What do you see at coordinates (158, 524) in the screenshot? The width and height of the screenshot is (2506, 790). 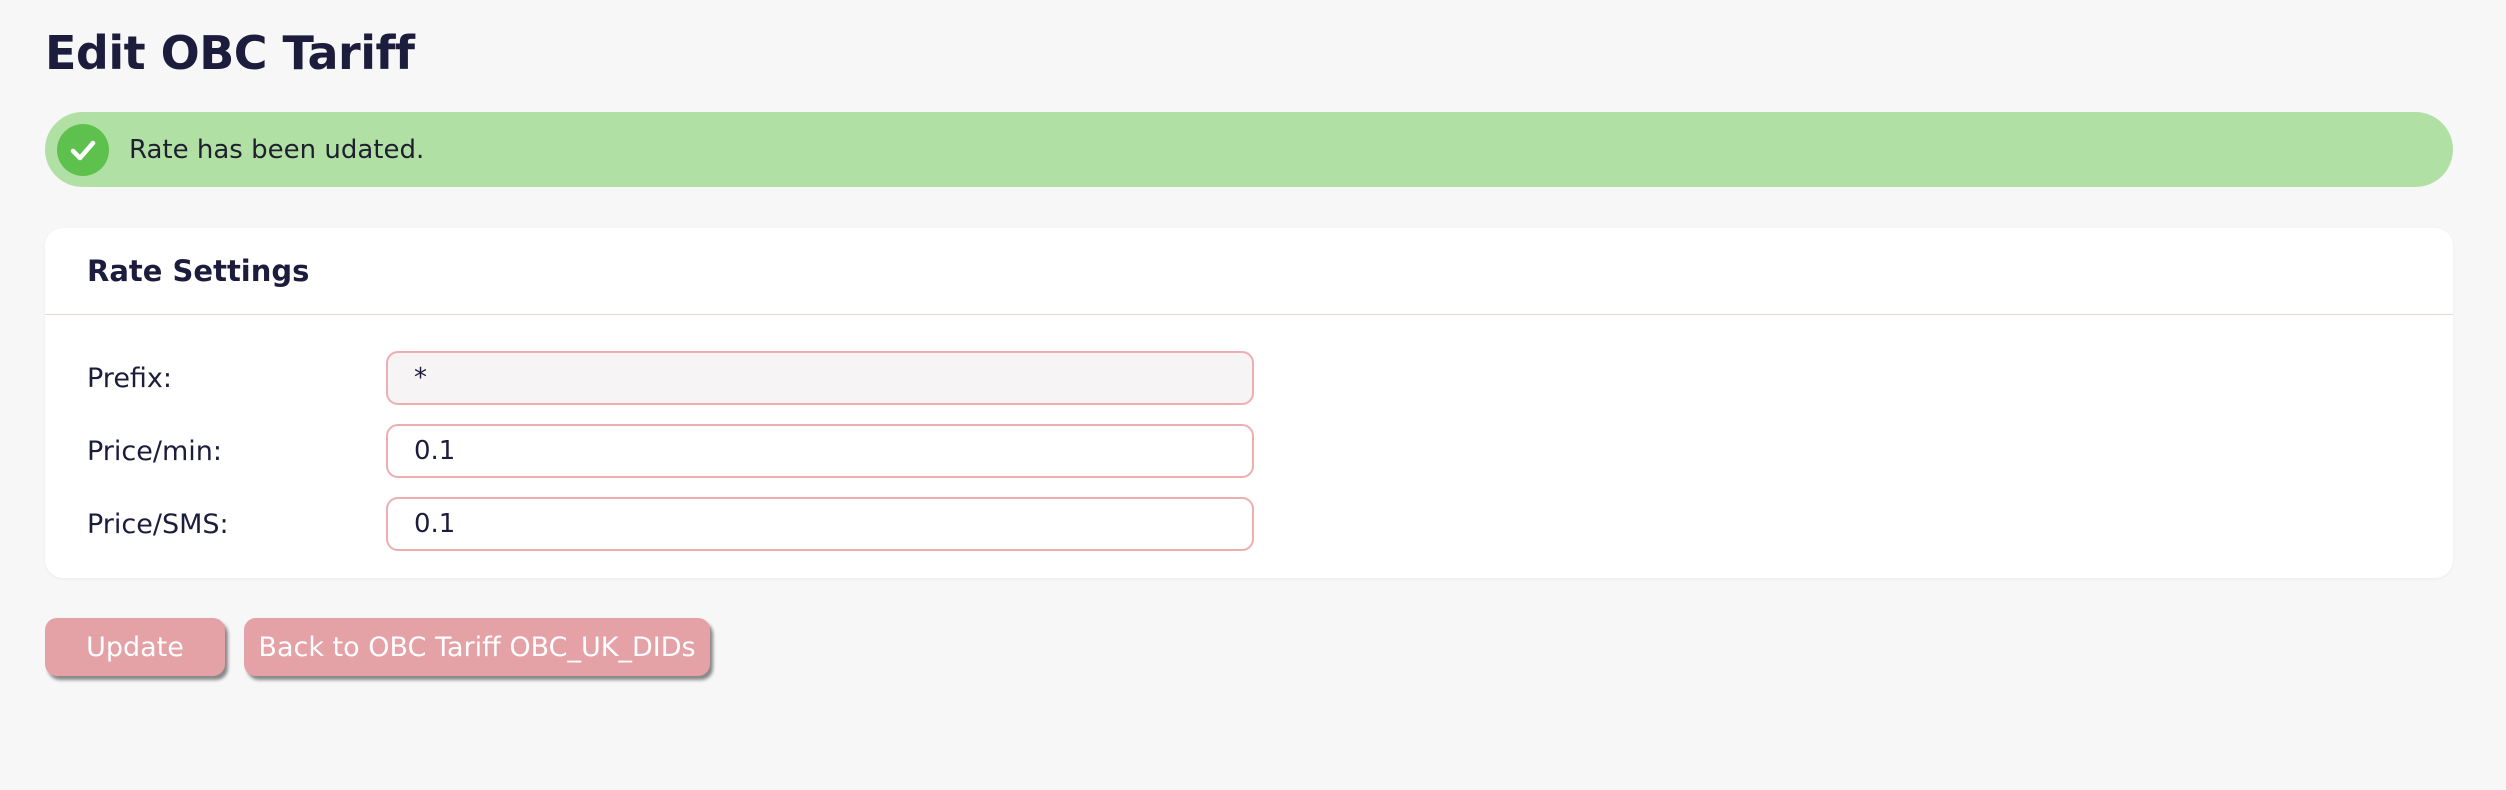 I see `price-sms-label: Price/SMS:` at bounding box center [158, 524].